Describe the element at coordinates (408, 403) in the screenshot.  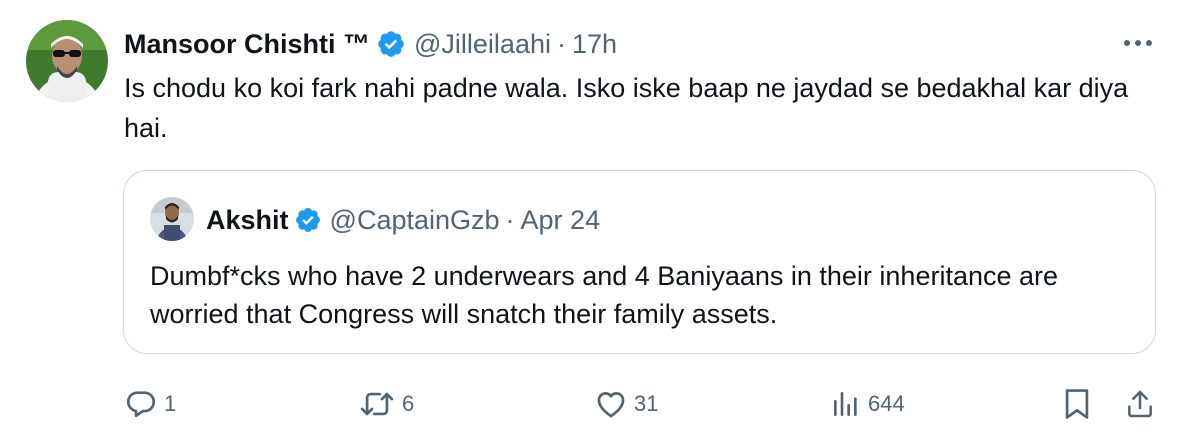
I see `repost-count: 6` at that location.